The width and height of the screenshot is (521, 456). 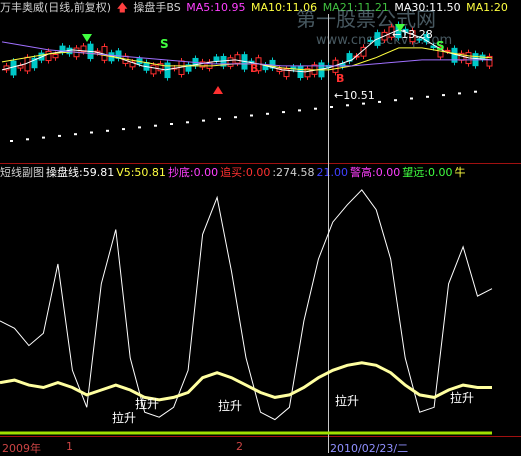 I want to click on time-axis-month-1: 1, so click(x=69, y=446).